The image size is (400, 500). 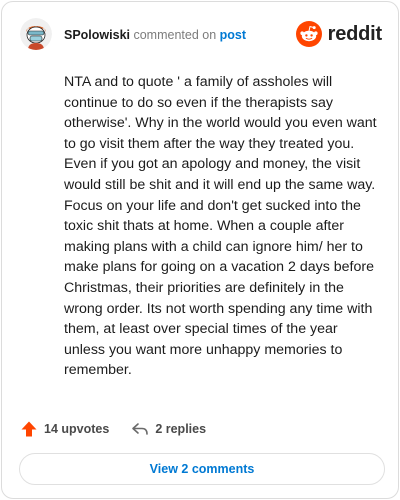 I want to click on replies-button: 2 replies, so click(x=168, y=429).